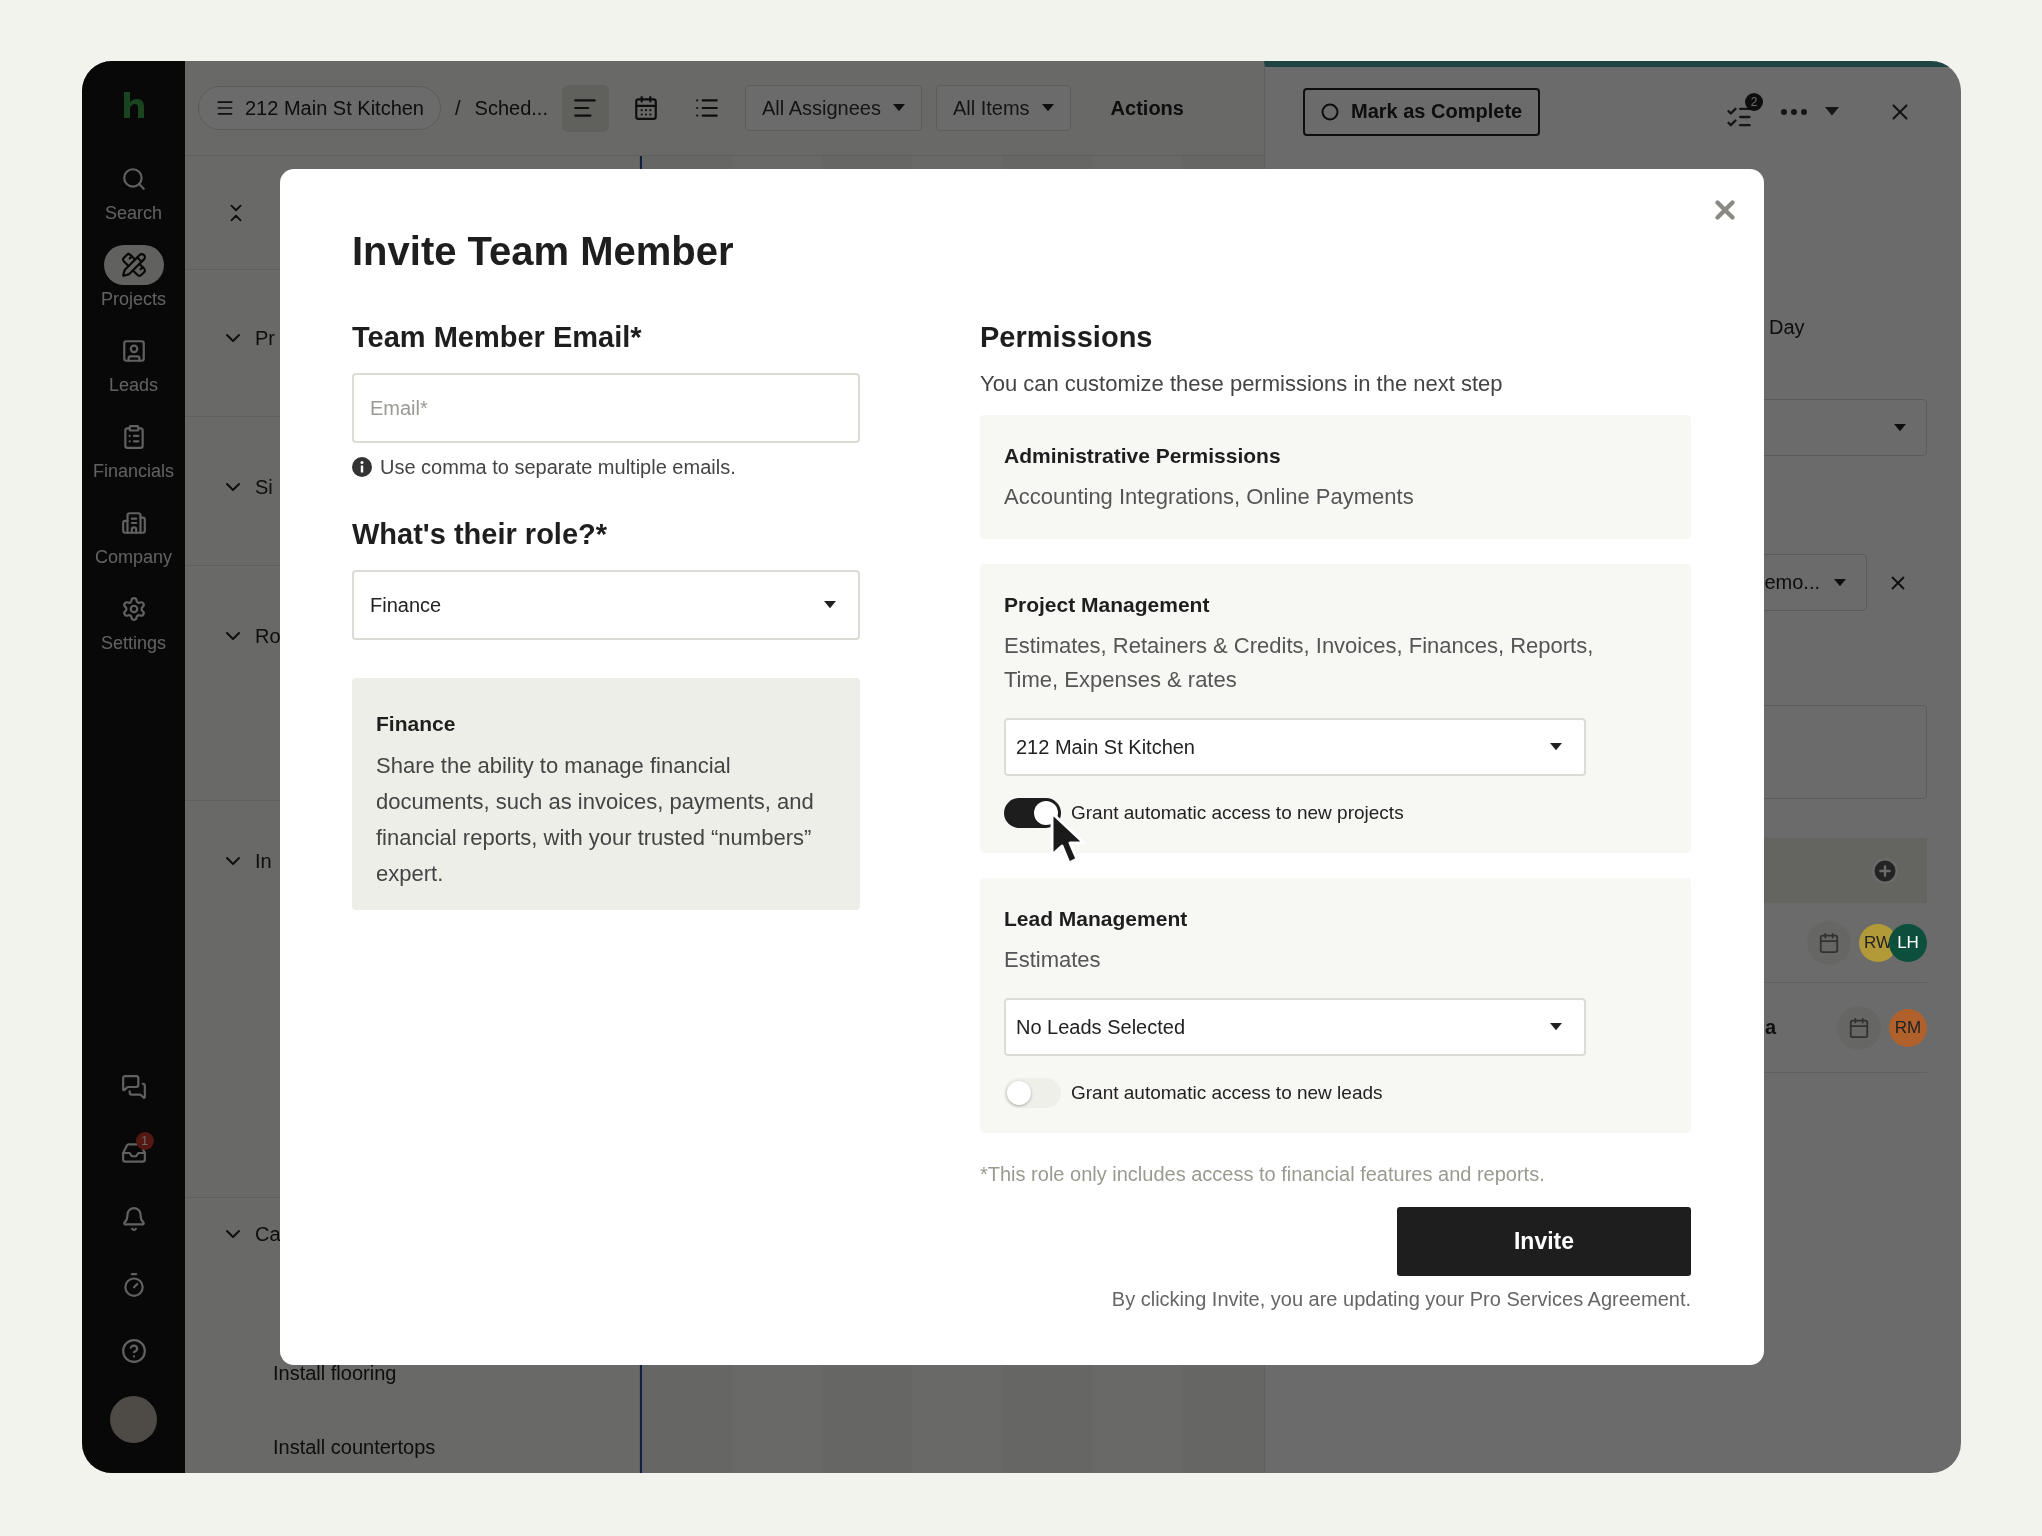 This screenshot has height=1536, width=2042. Describe the element at coordinates (268, 636) in the screenshot. I see `section-title: Ro` at that location.